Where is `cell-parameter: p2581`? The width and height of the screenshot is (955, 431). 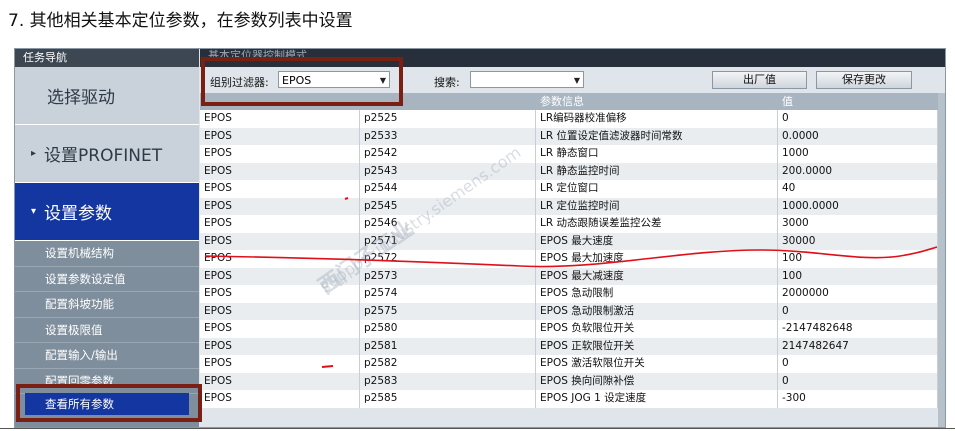
cell-parameter: p2581 is located at coordinates (448, 346).